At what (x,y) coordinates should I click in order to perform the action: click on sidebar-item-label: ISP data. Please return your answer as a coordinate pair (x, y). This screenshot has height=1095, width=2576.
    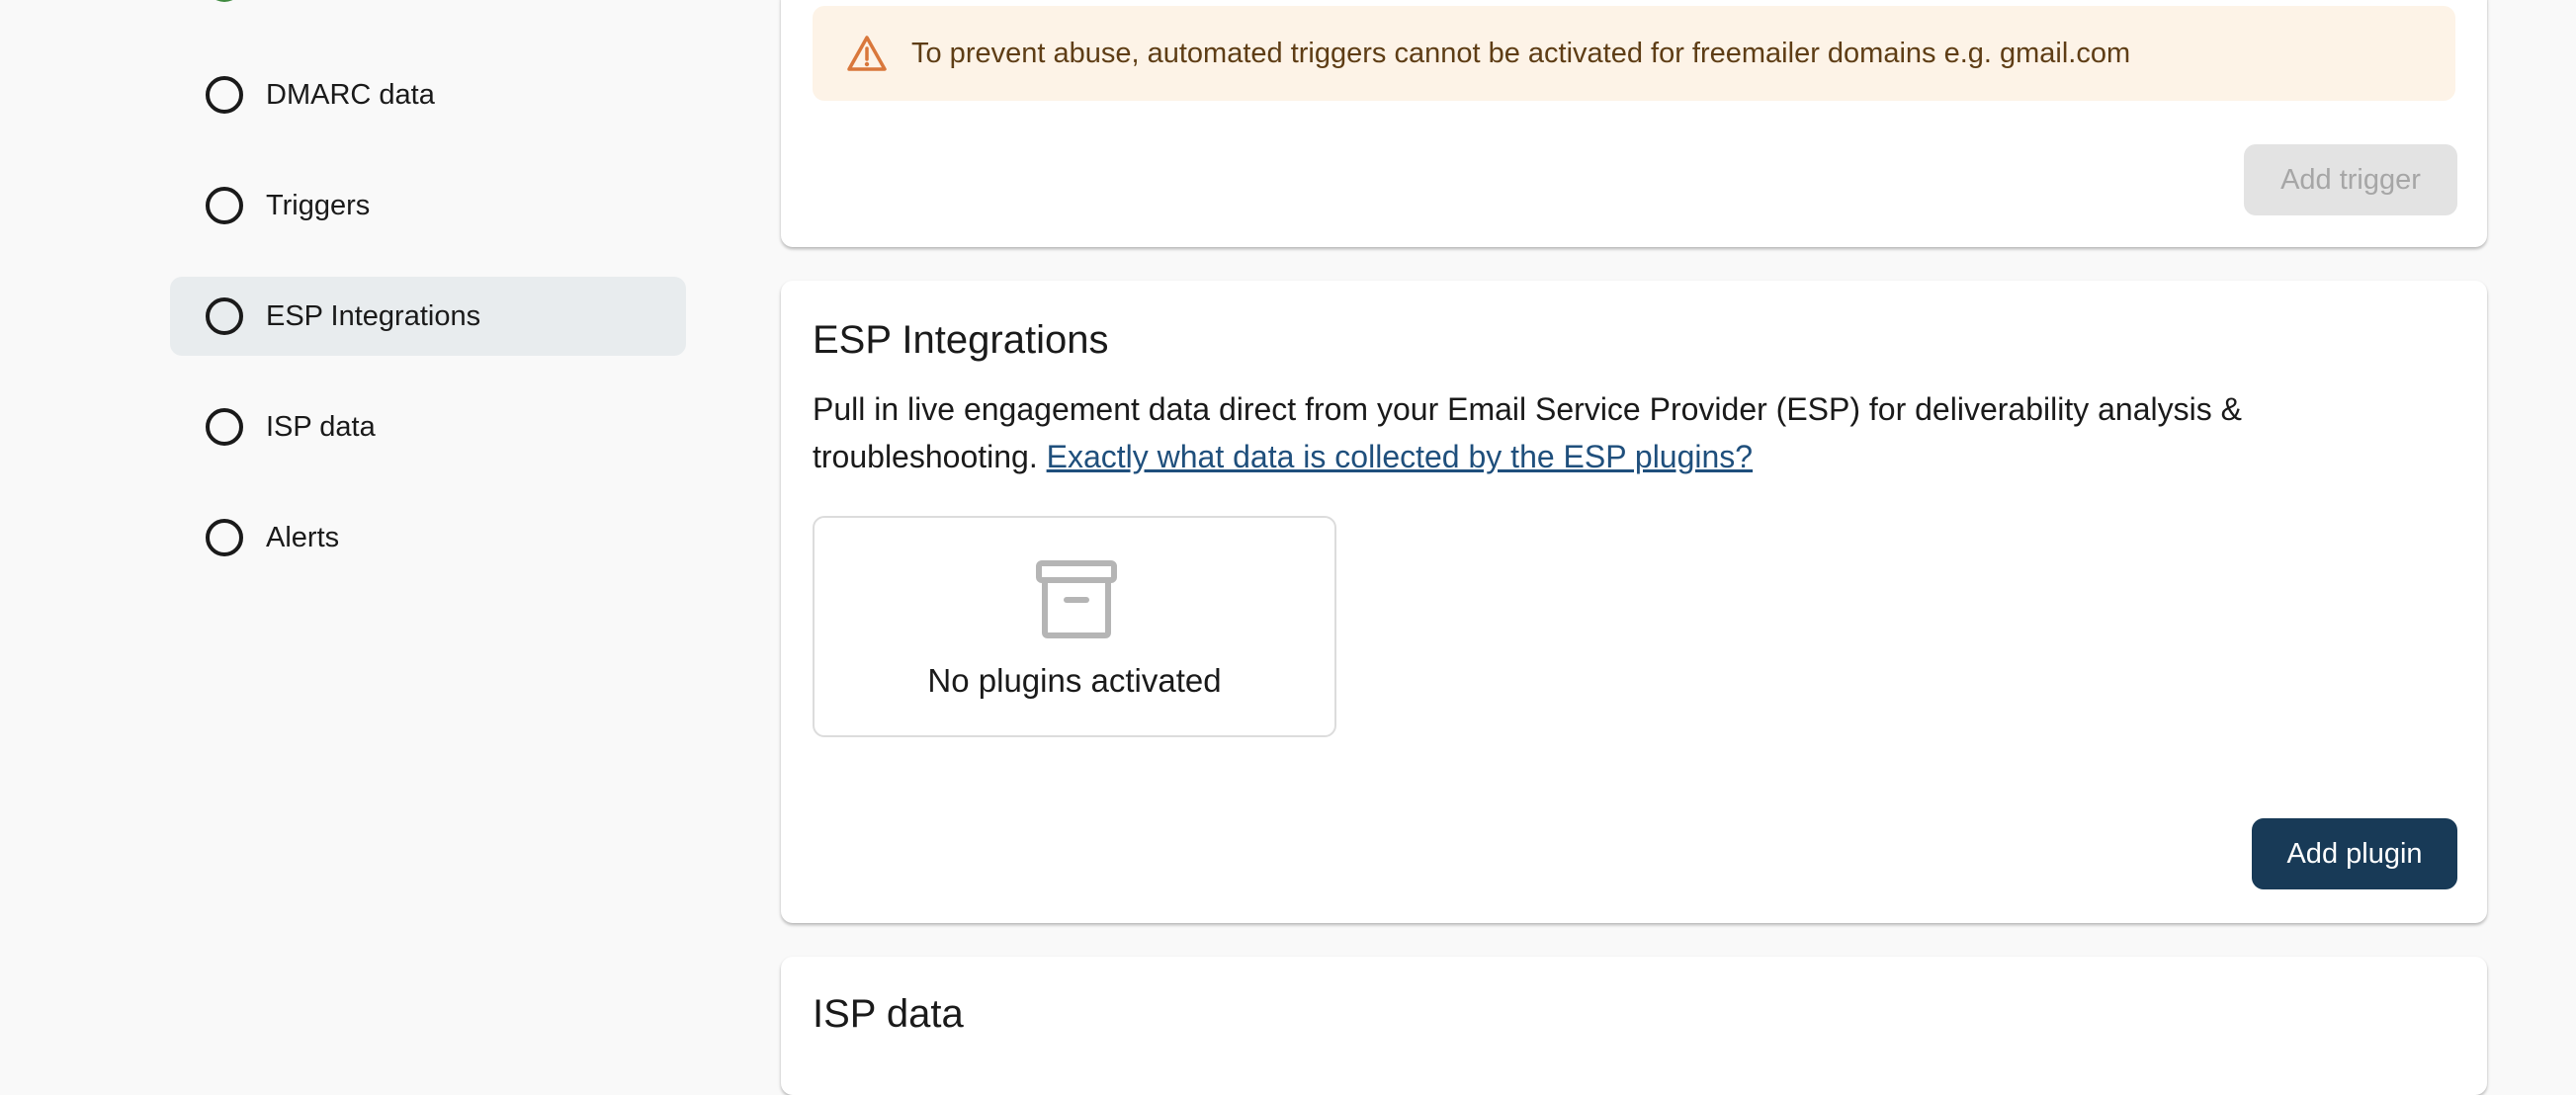
    Looking at the image, I should click on (321, 427).